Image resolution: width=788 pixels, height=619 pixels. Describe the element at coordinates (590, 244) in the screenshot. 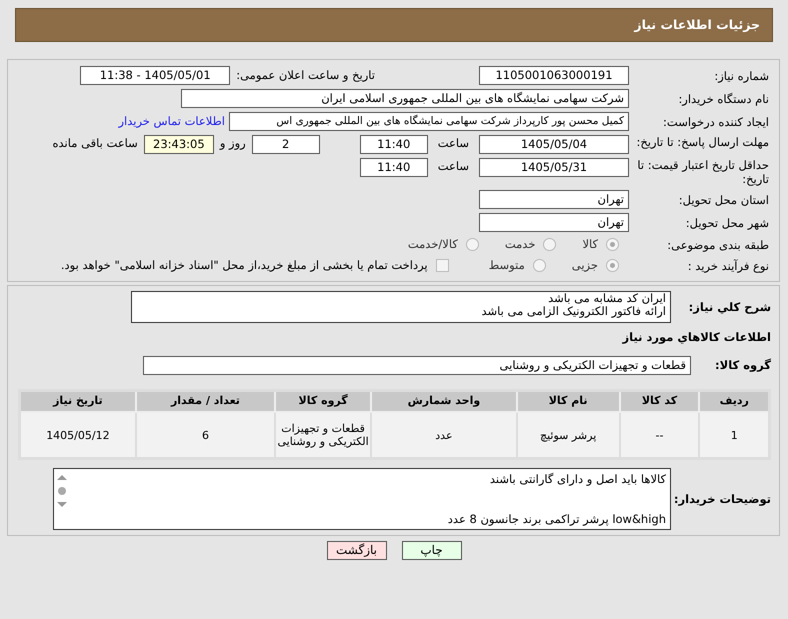

I see `field-label: کالا` at that location.